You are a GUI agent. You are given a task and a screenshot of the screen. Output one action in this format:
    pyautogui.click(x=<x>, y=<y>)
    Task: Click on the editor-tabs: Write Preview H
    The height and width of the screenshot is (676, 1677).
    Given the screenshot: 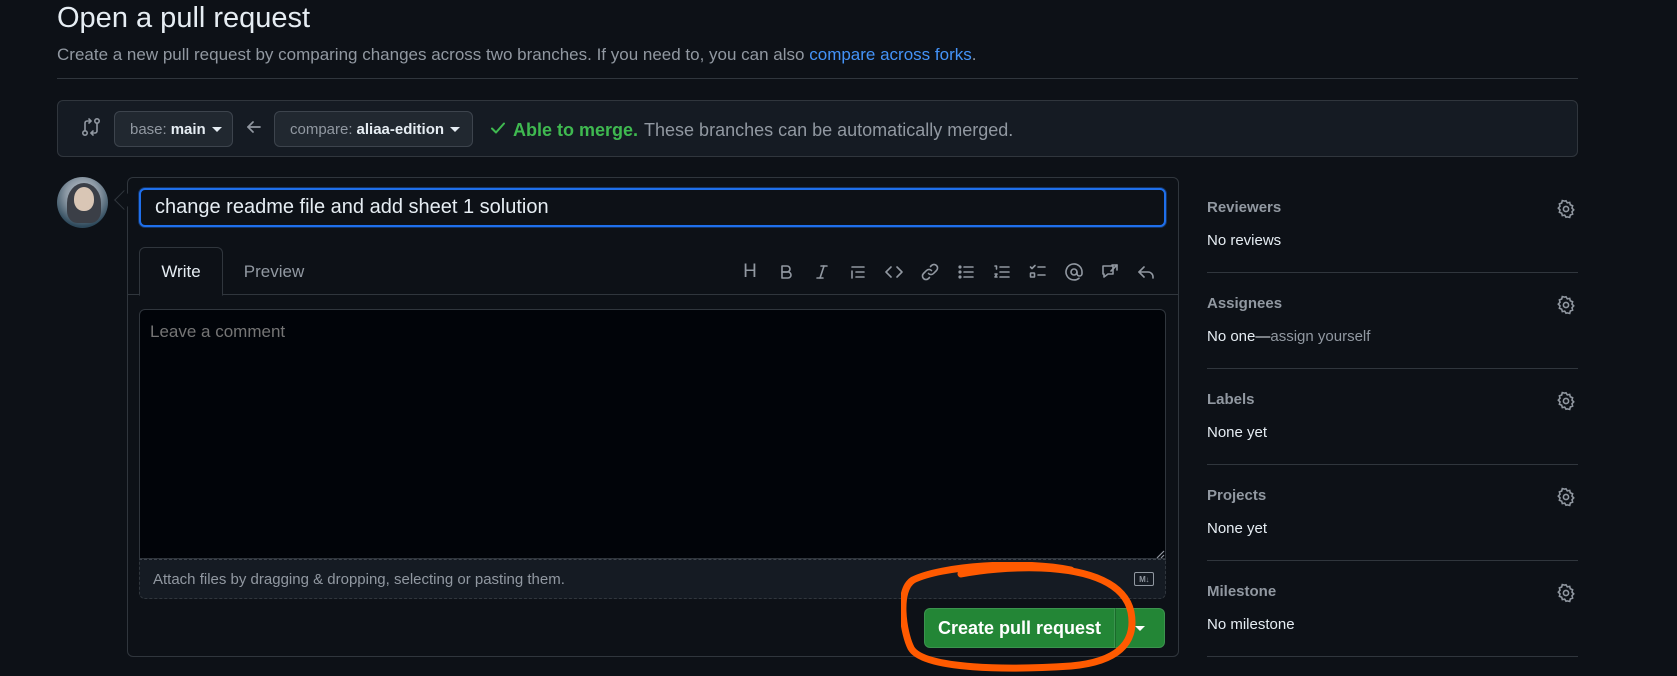 What is the action you would take?
    pyautogui.click(x=653, y=271)
    